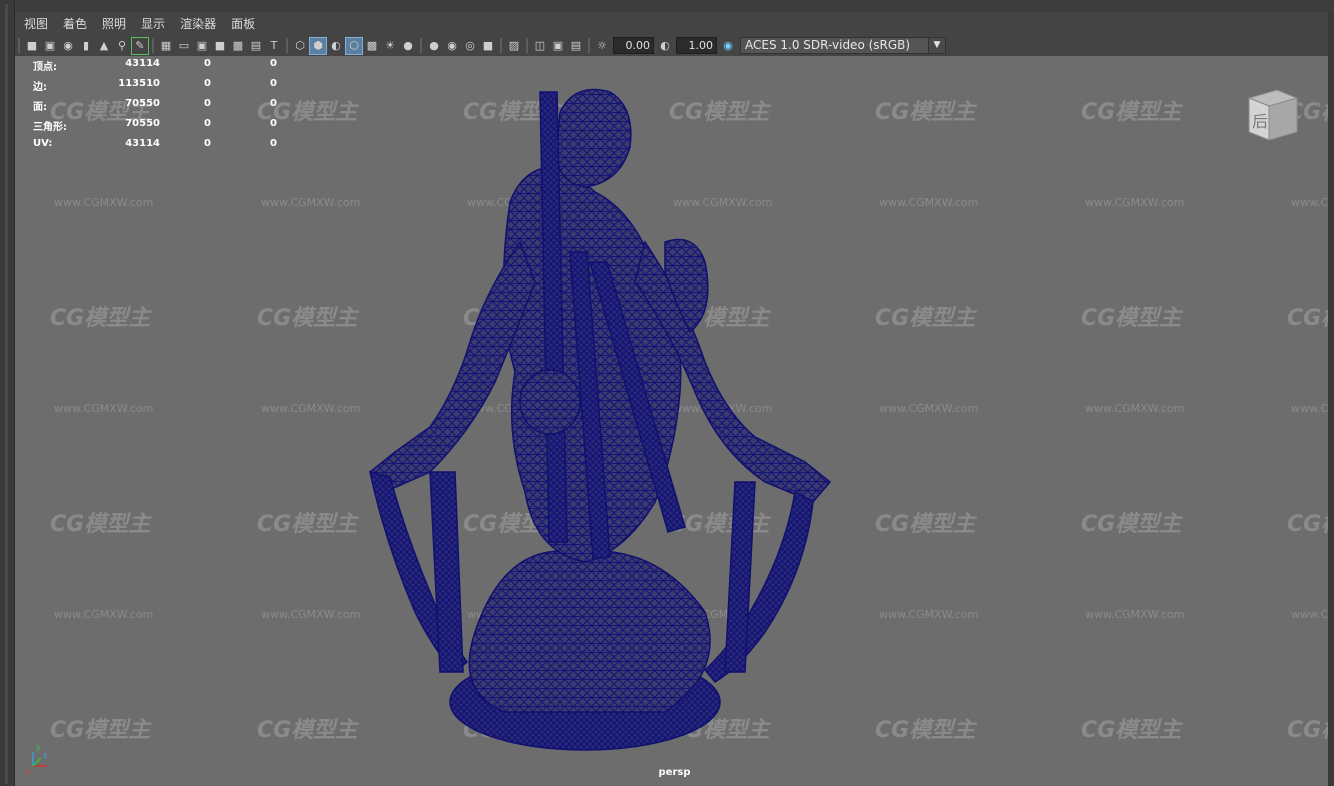  What do you see at coordinates (38, 747) in the screenshot?
I see `svg-text: y` at bounding box center [38, 747].